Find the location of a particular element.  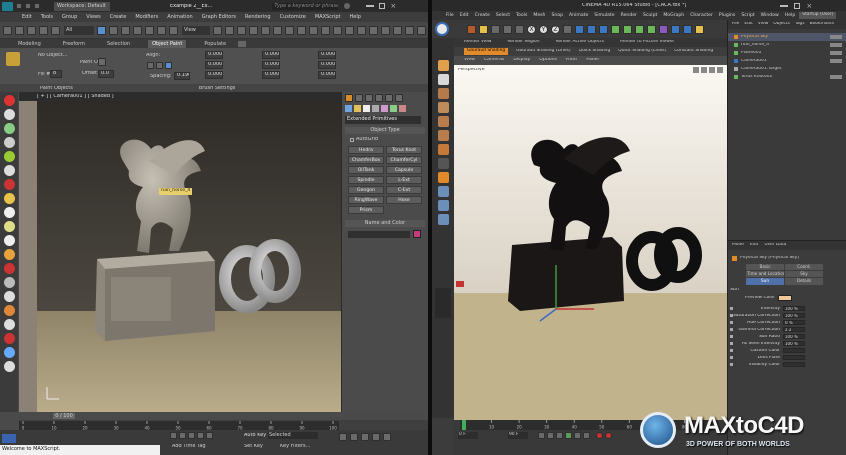

maxscript-output: Welcome to MAXScript. is located at coordinates (80, 450).